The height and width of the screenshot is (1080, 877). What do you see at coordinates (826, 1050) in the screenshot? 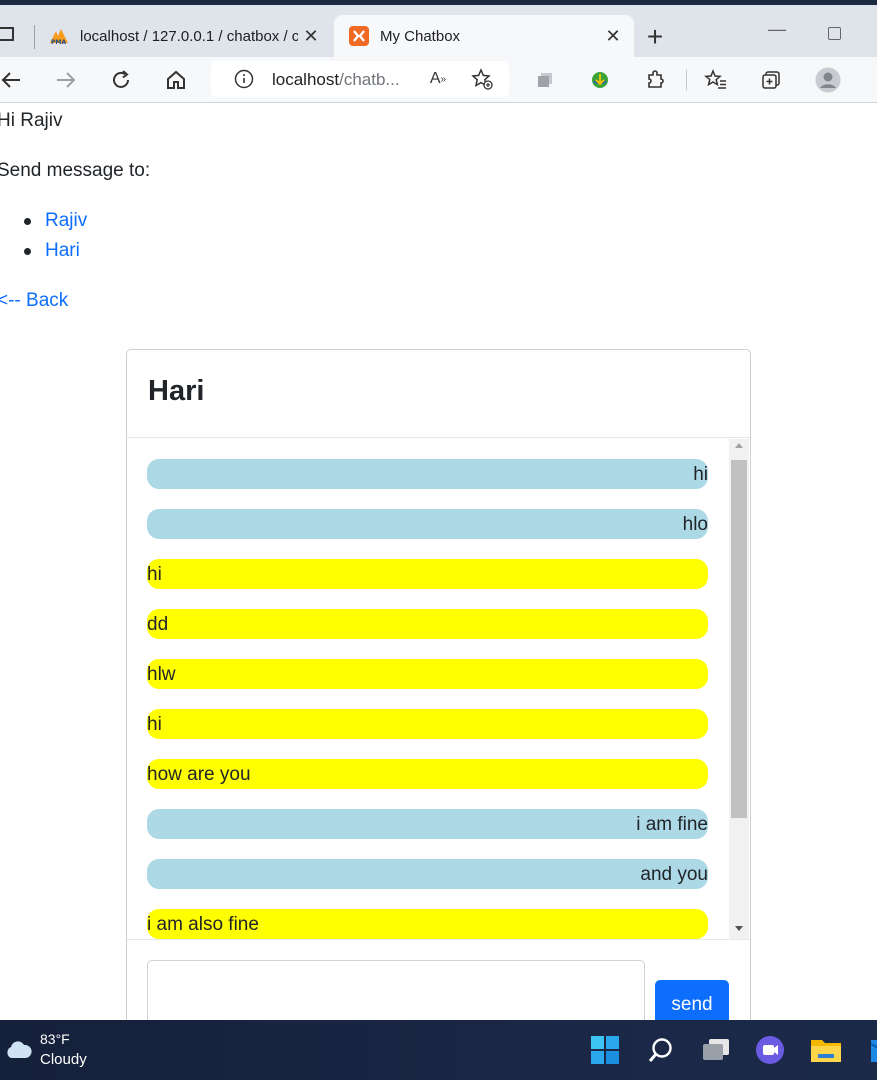
I see `file-explorer-icon` at bounding box center [826, 1050].